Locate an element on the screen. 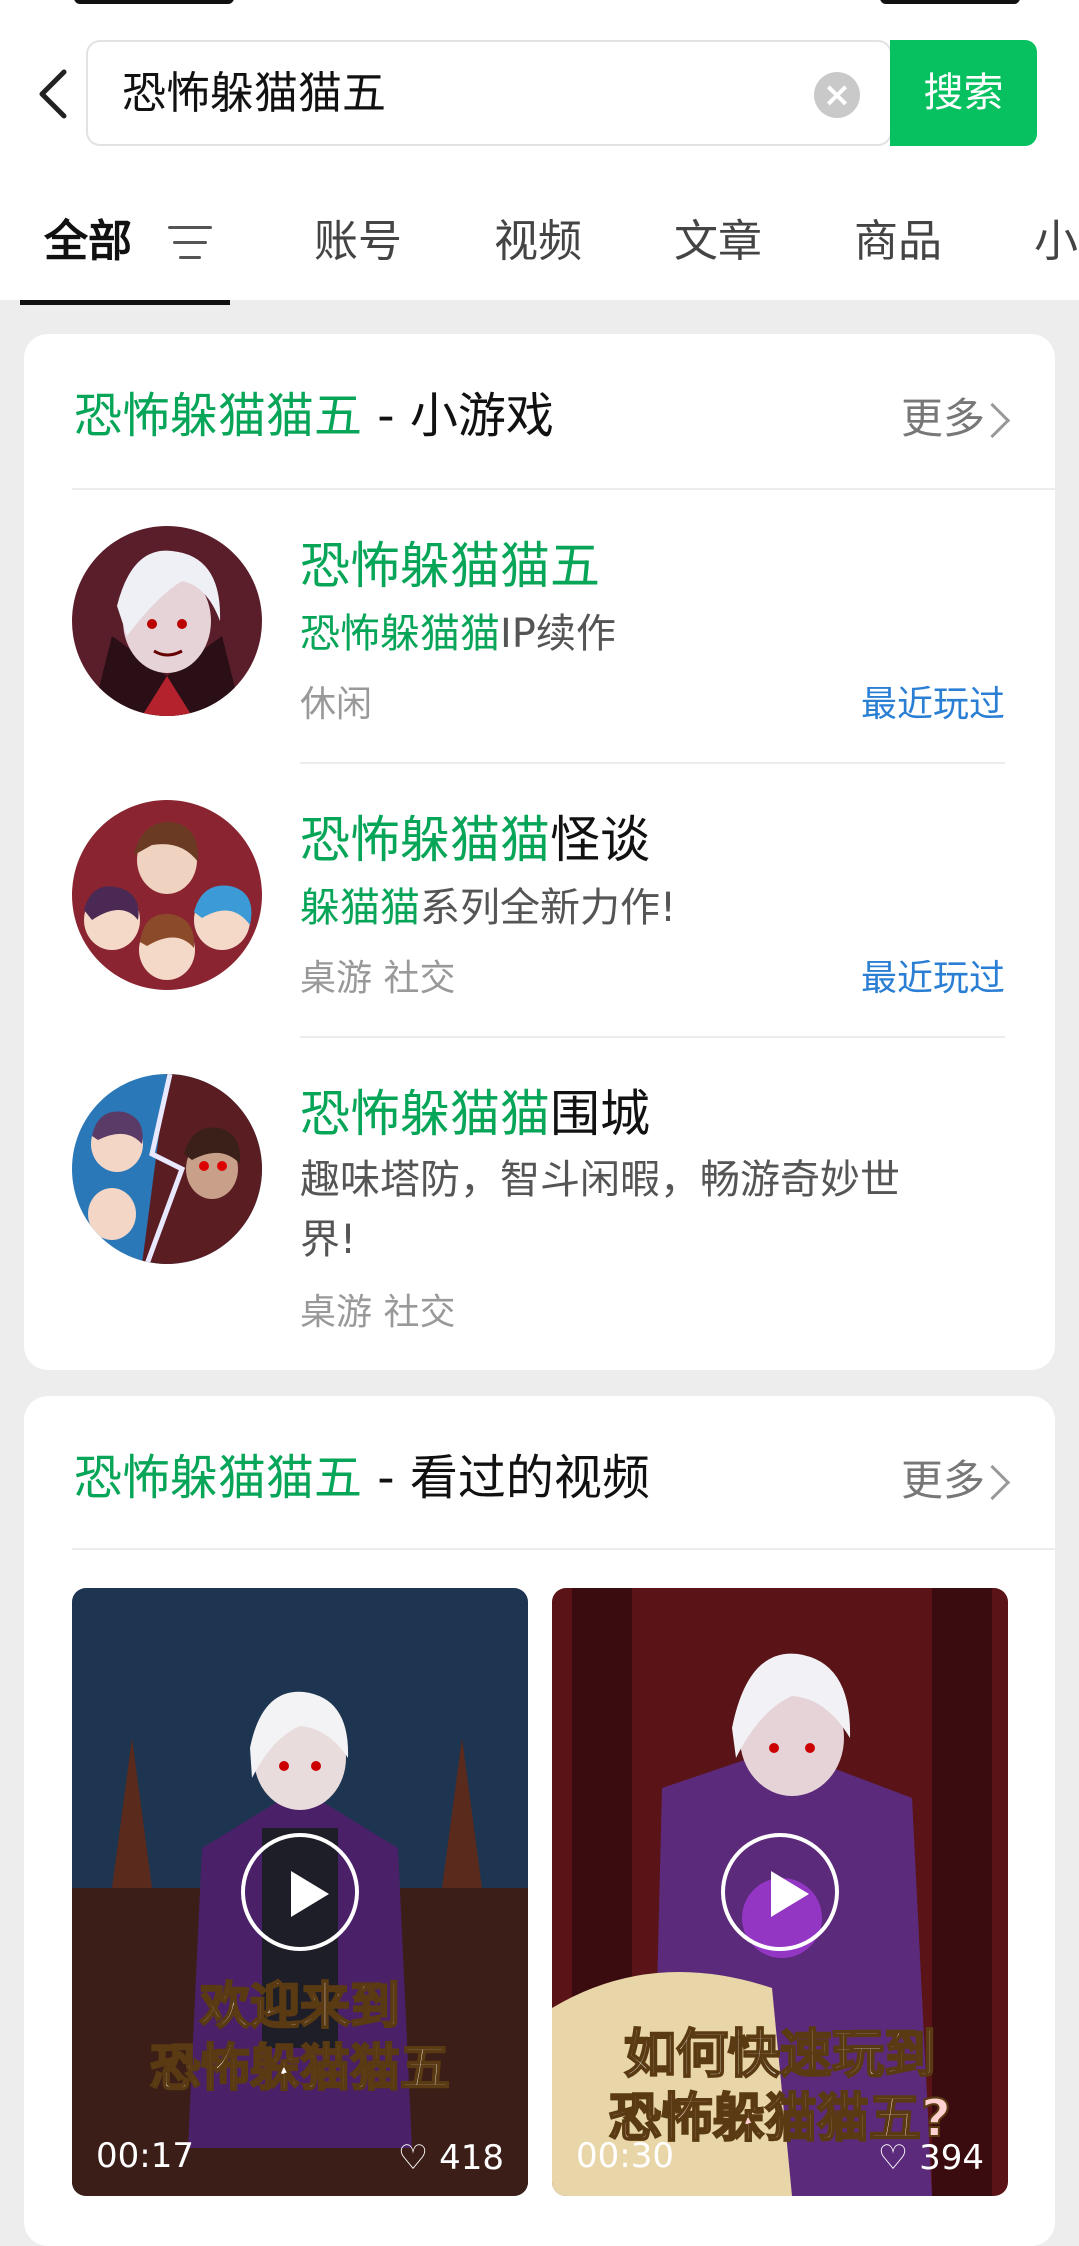  active-tab-indicator is located at coordinates (125, 302).